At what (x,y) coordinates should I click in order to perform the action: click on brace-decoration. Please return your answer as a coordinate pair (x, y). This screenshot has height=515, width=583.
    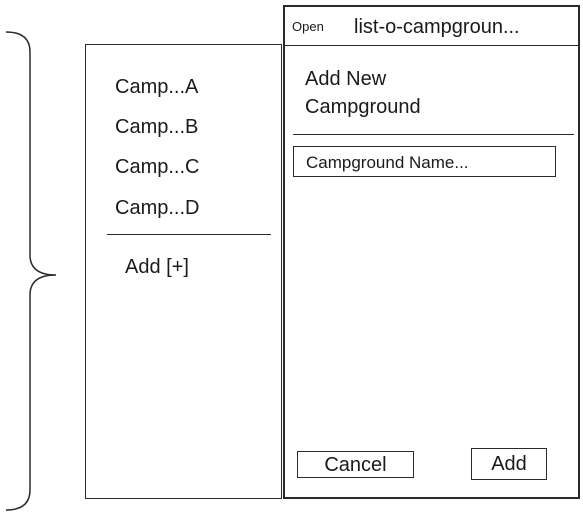
    Looking at the image, I should click on (31, 271).